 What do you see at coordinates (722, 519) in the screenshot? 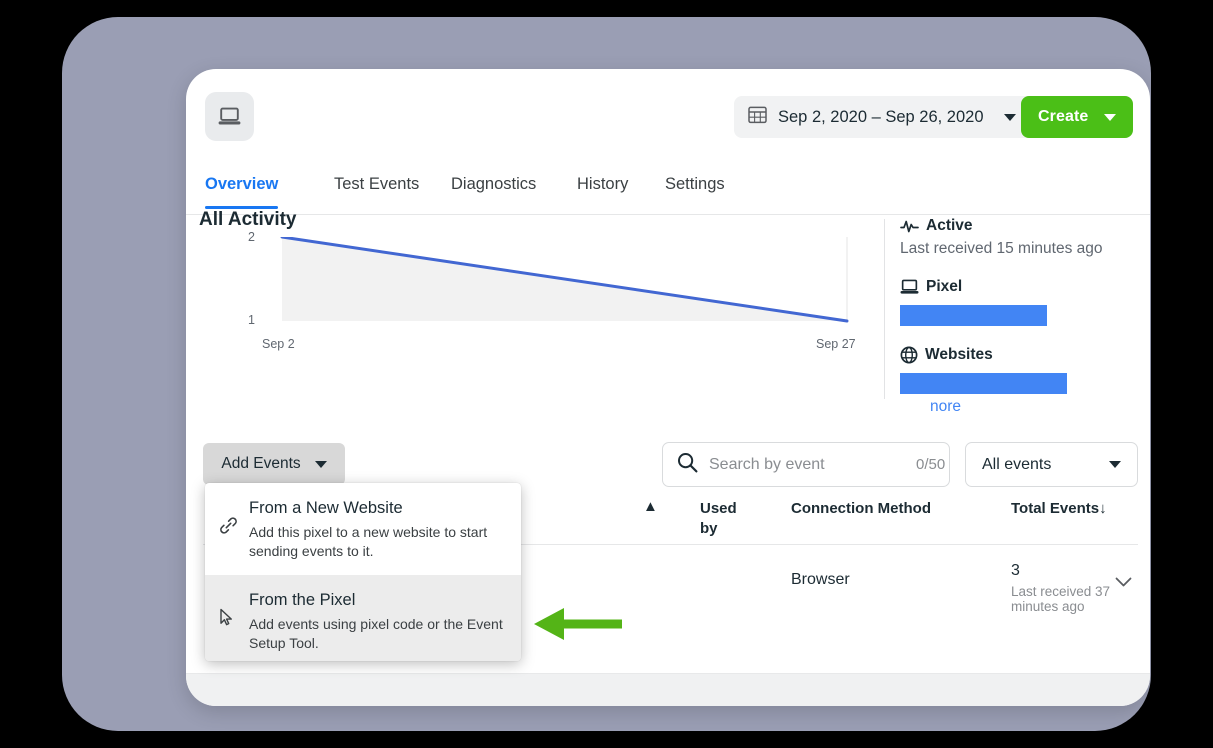
I see `column-header-used-by: Used by` at bounding box center [722, 519].